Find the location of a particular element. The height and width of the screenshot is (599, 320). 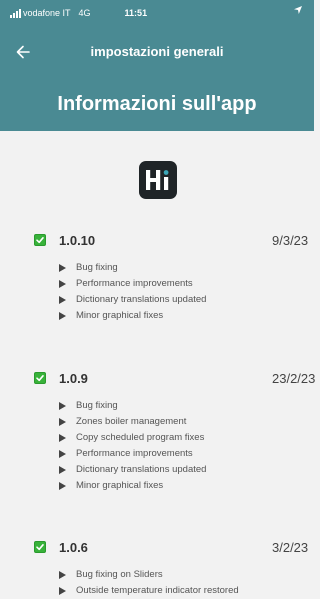

version-number: 1.0.10 is located at coordinates (77, 240).